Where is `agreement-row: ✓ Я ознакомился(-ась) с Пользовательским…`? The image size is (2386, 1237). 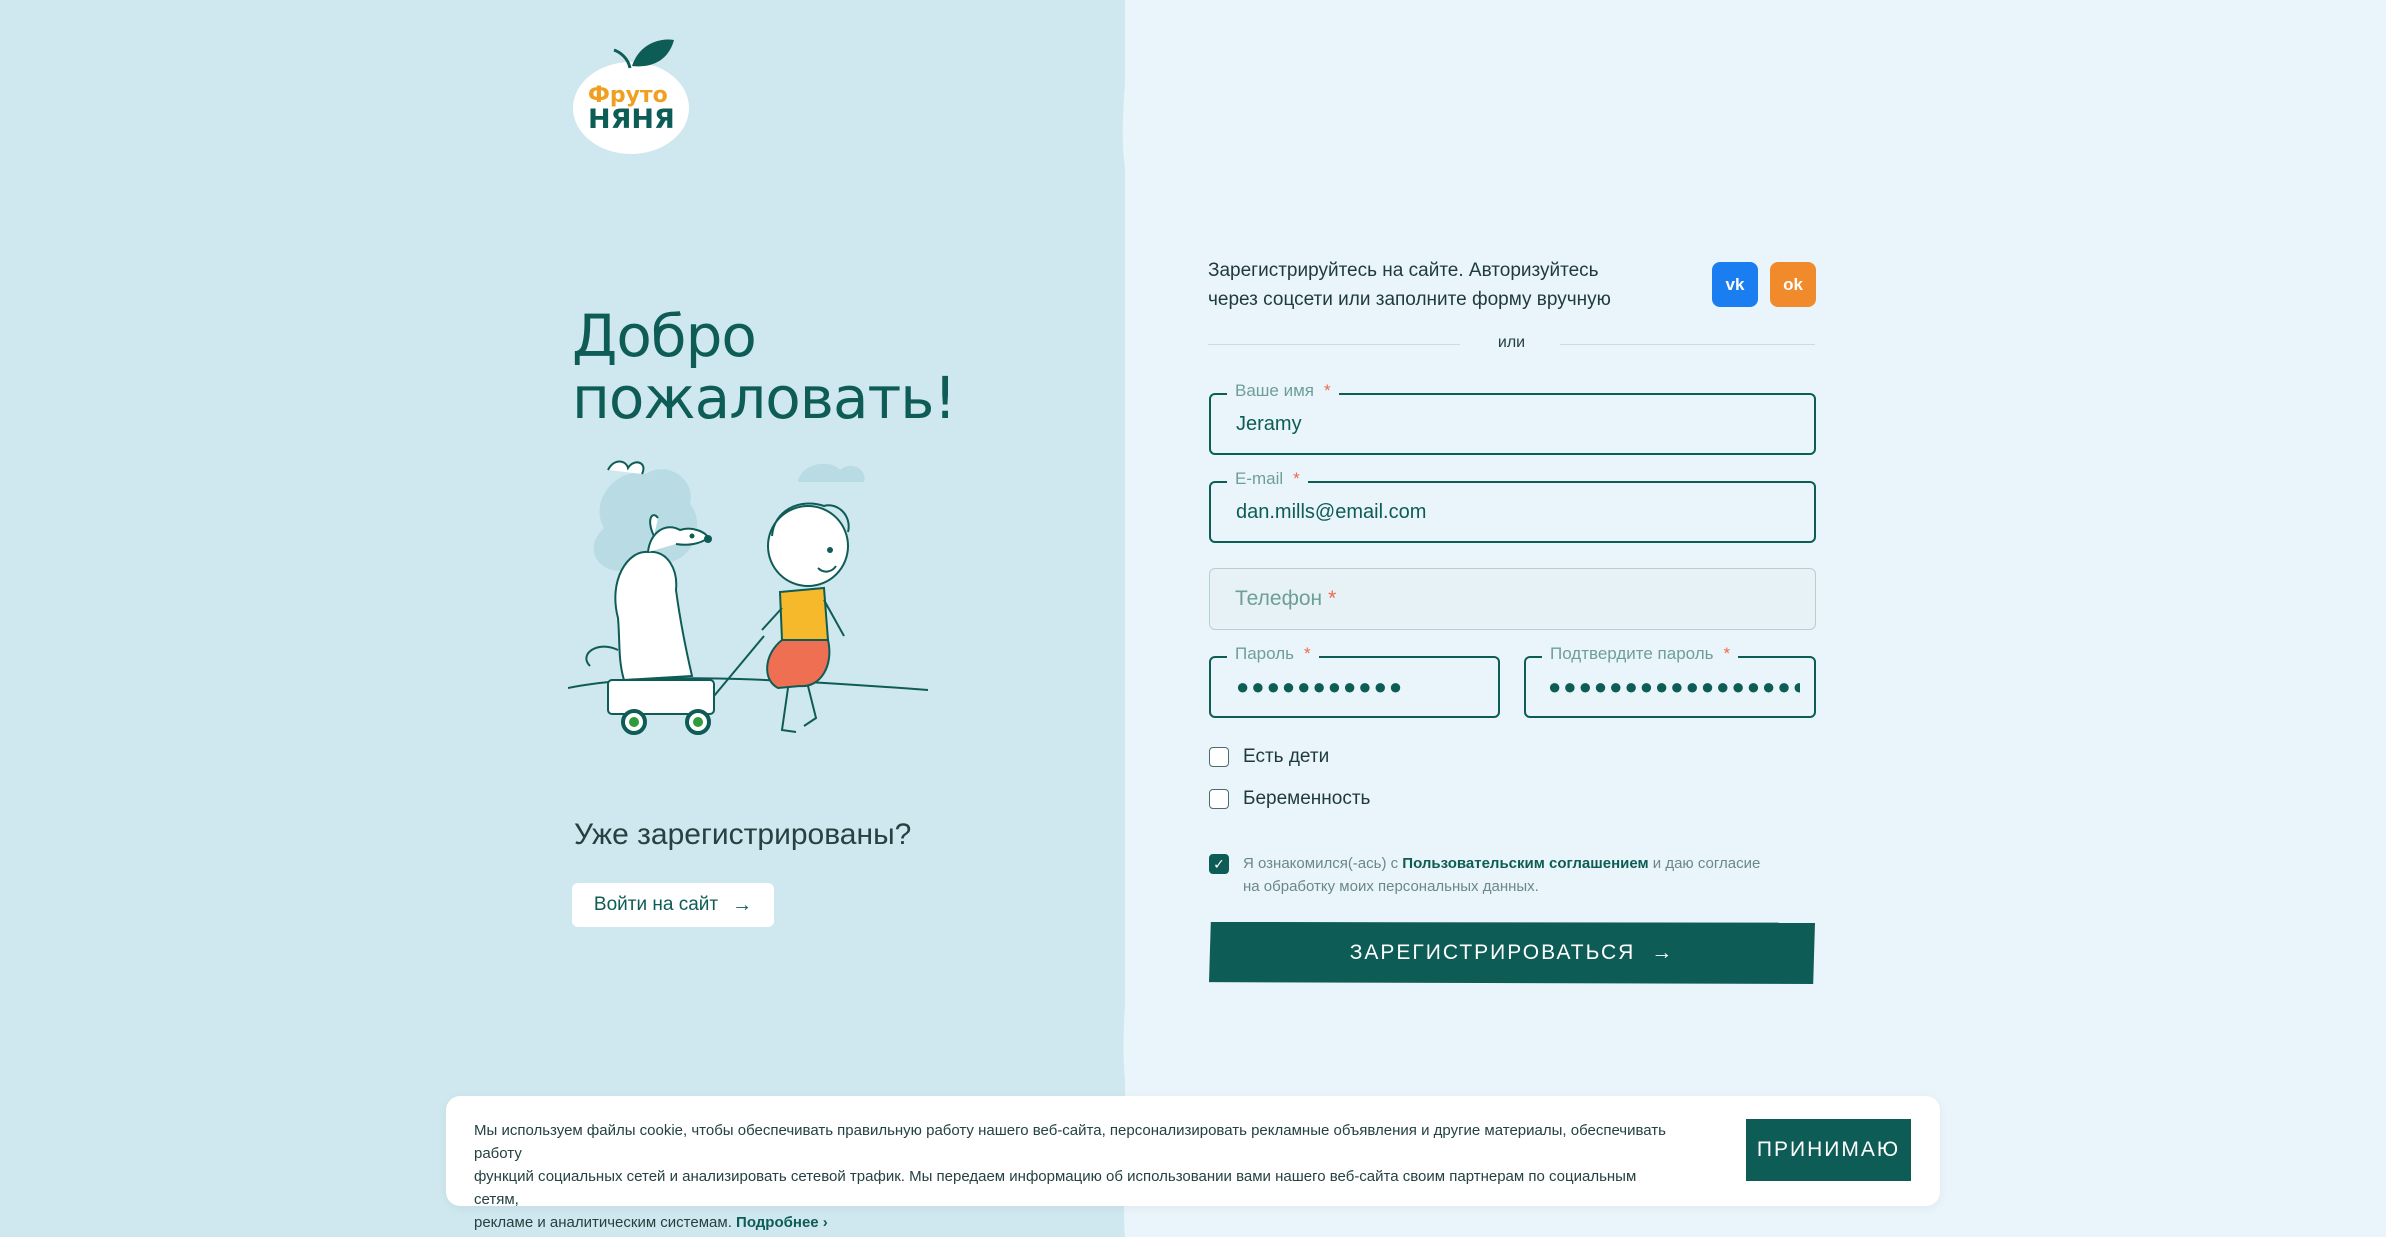
agreement-row: ✓ Я ознакомился(-ась) с Пользовательским… is located at coordinates (1506, 875).